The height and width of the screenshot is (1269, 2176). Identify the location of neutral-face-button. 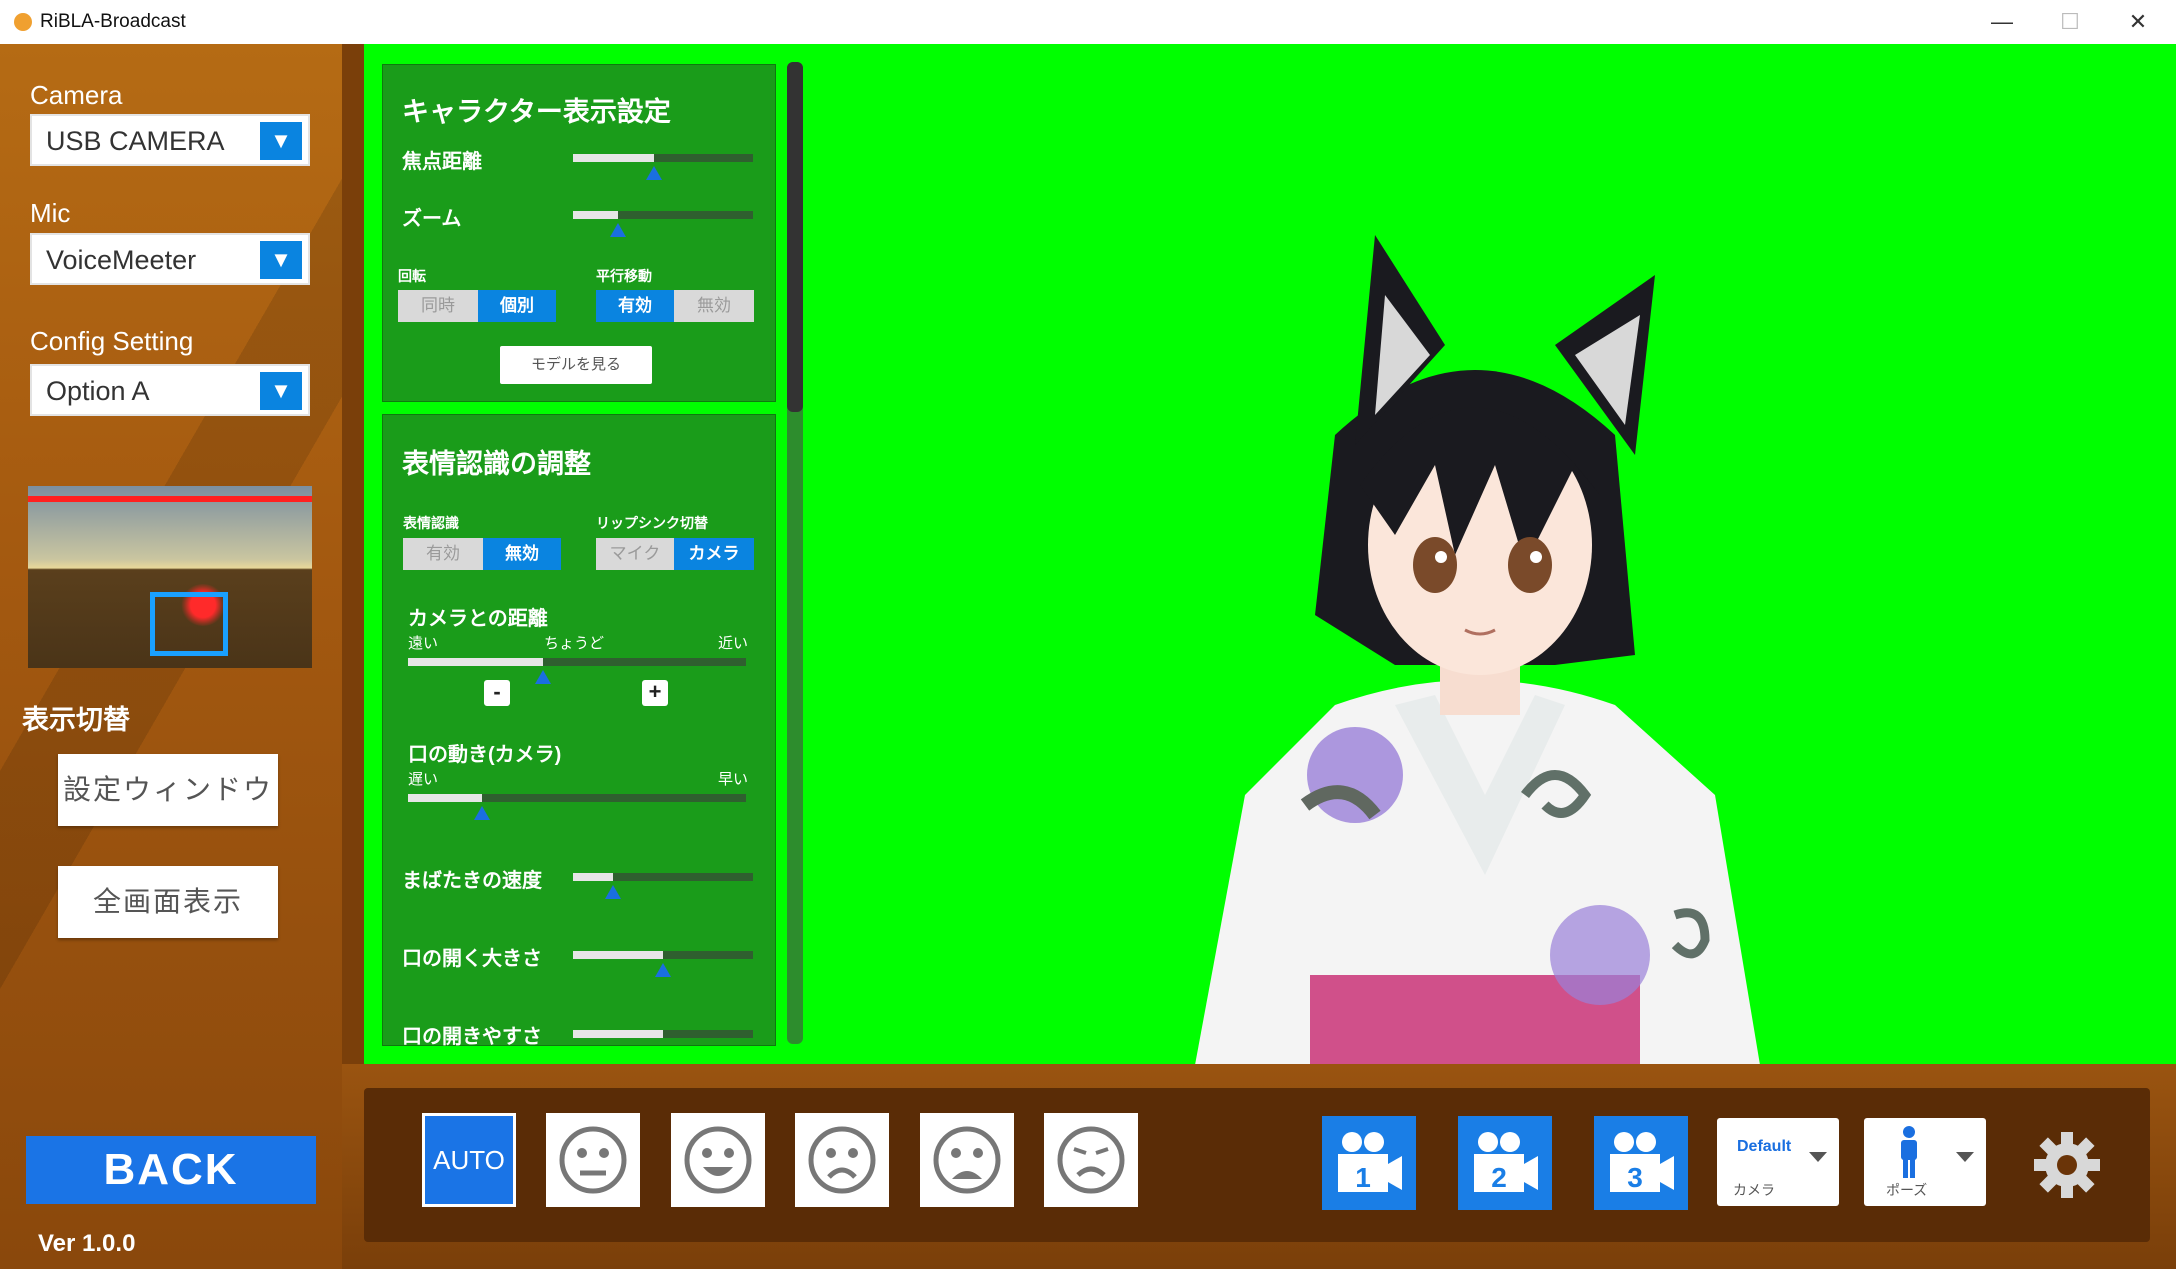
(593, 1160).